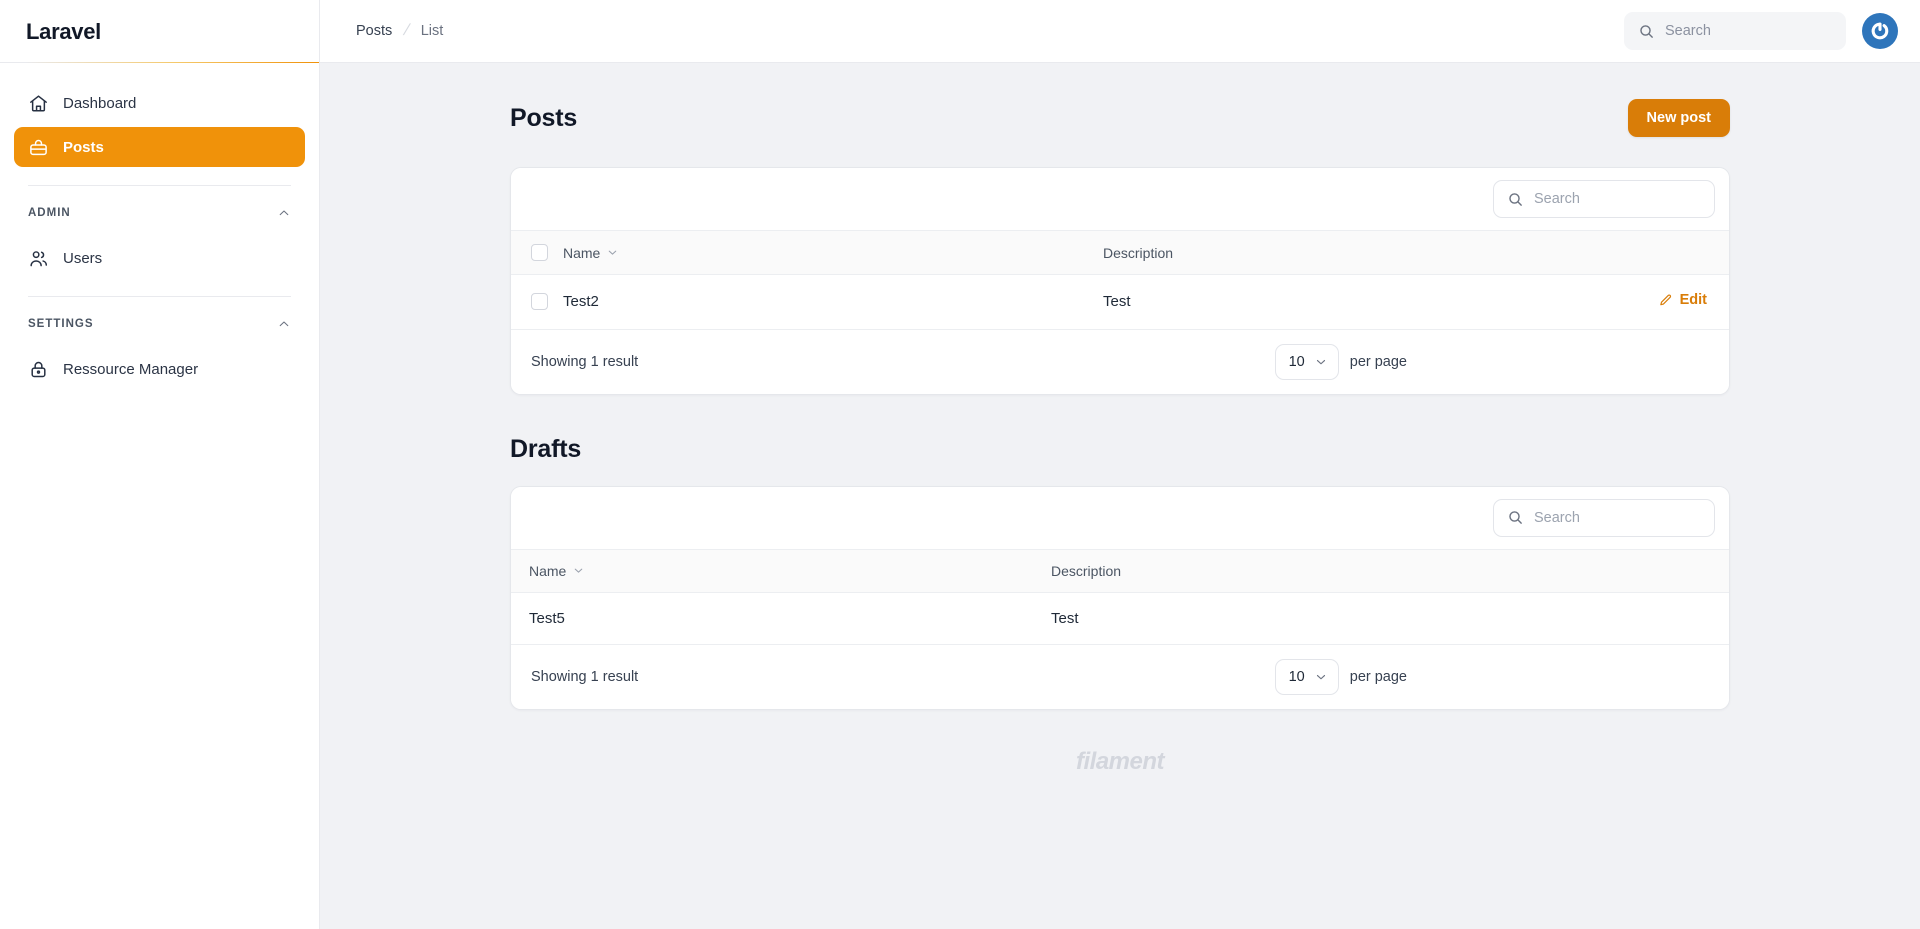 The height and width of the screenshot is (929, 1920). I want to click on posts-table-footer: Showing 1 result 10 per page, so click(1120, 361).